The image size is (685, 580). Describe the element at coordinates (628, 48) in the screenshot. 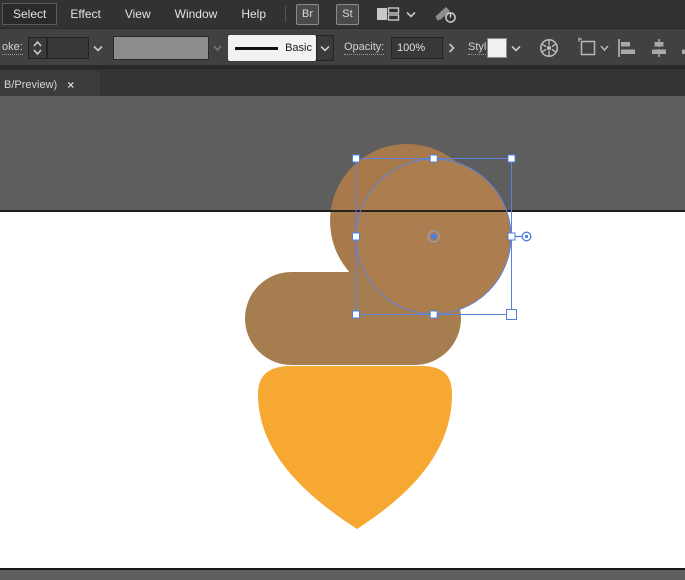

I see `align-left-icon` at that location.